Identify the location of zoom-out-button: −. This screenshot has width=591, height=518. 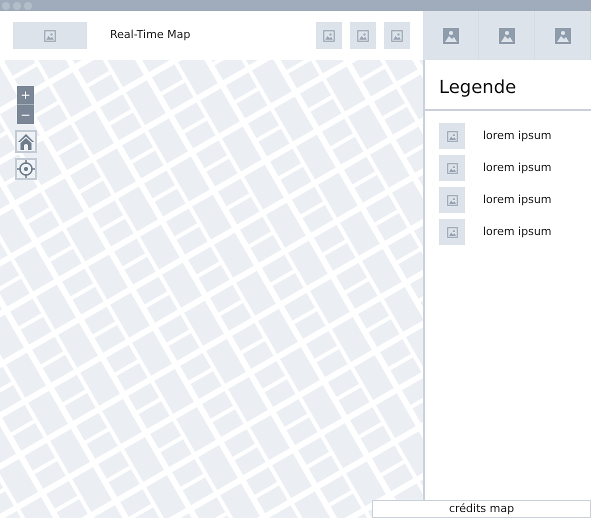
(25, 114).